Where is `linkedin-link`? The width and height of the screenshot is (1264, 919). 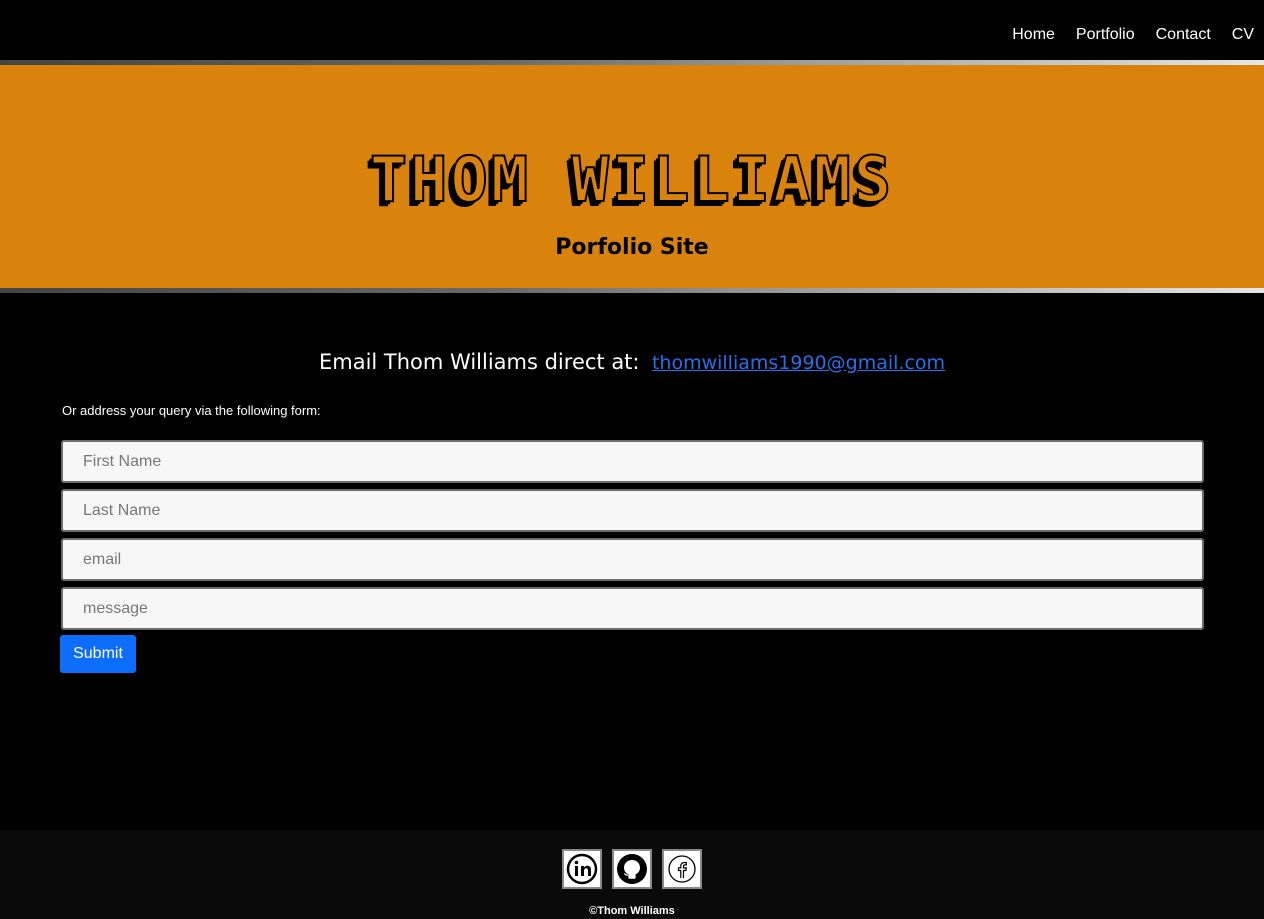
linkedin-link is located at coordinates (582, 869).